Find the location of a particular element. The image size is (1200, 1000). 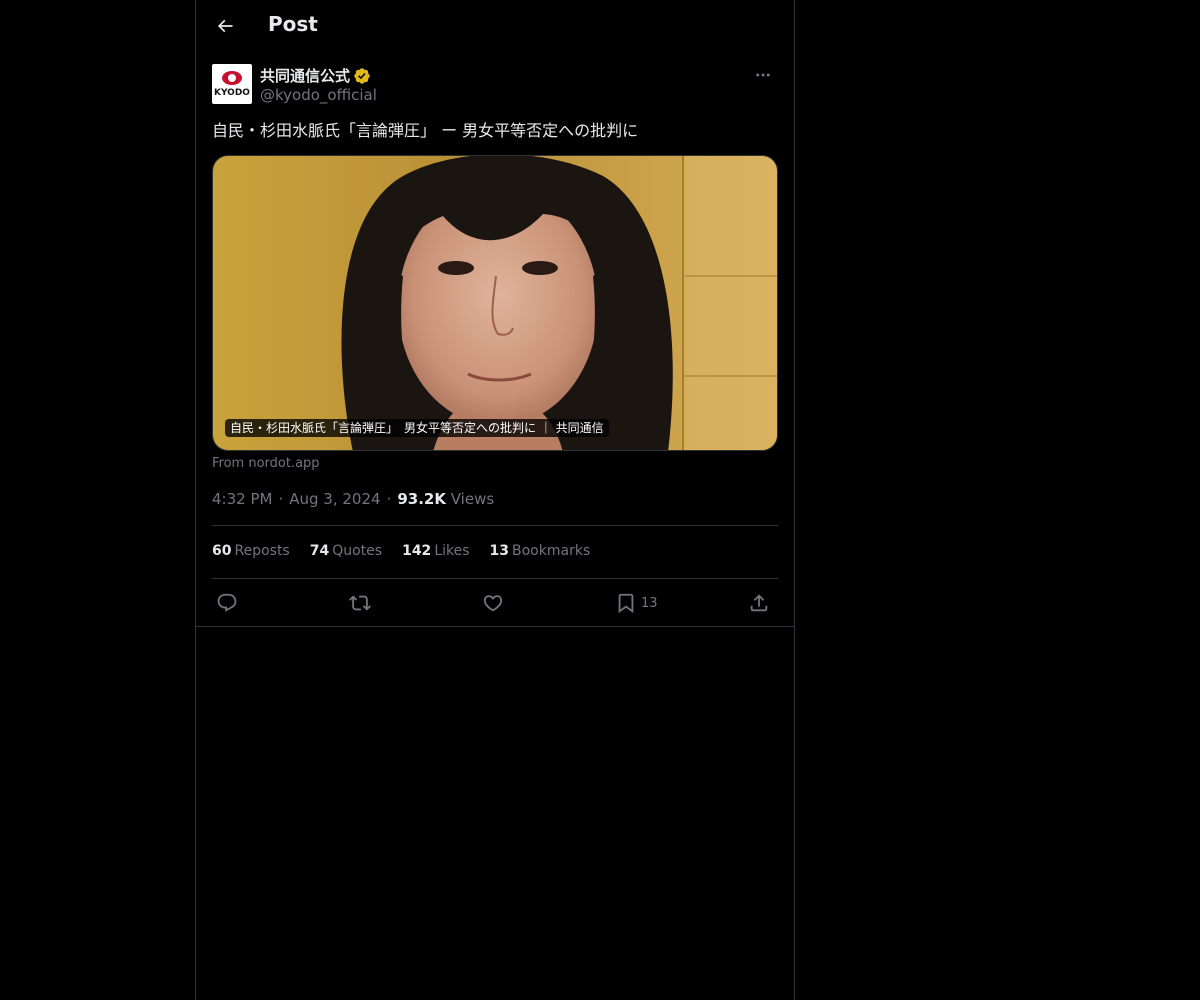

stat-likes: 142 Likes is located at coordinates (435, 551).